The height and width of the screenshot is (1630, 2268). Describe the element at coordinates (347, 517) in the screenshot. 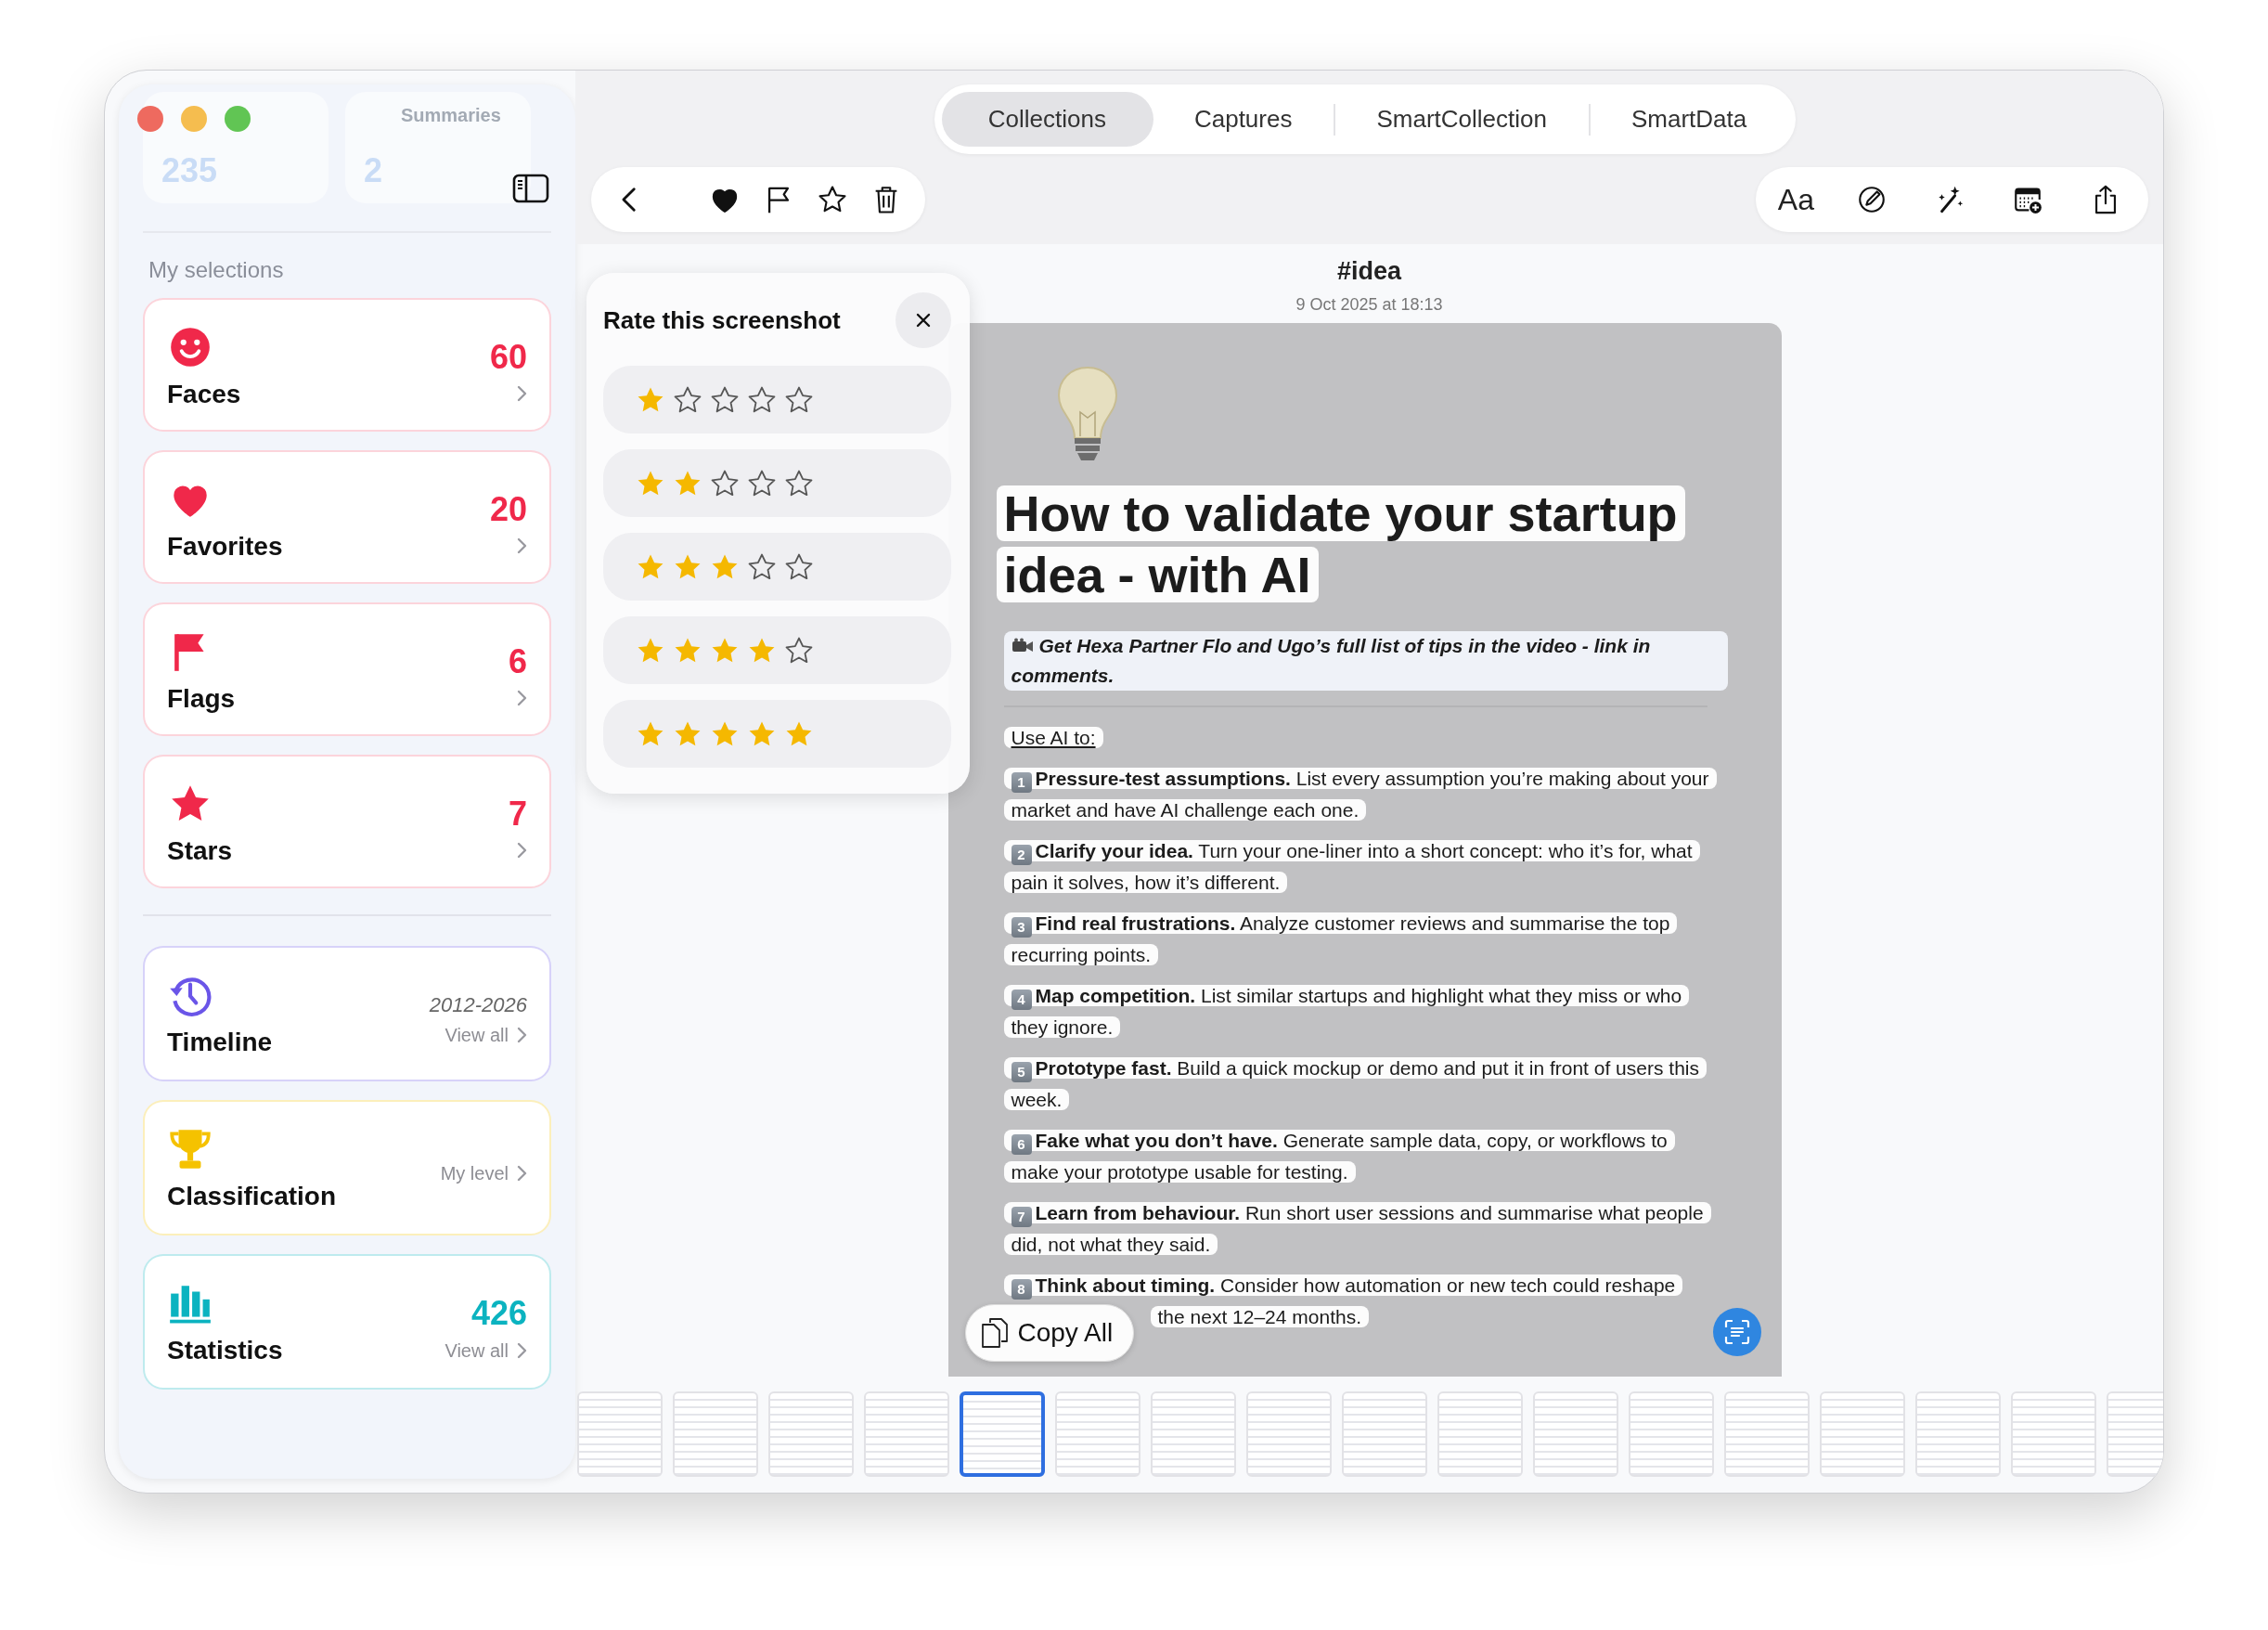

I see `selection-card: Favorites 20` at that location.